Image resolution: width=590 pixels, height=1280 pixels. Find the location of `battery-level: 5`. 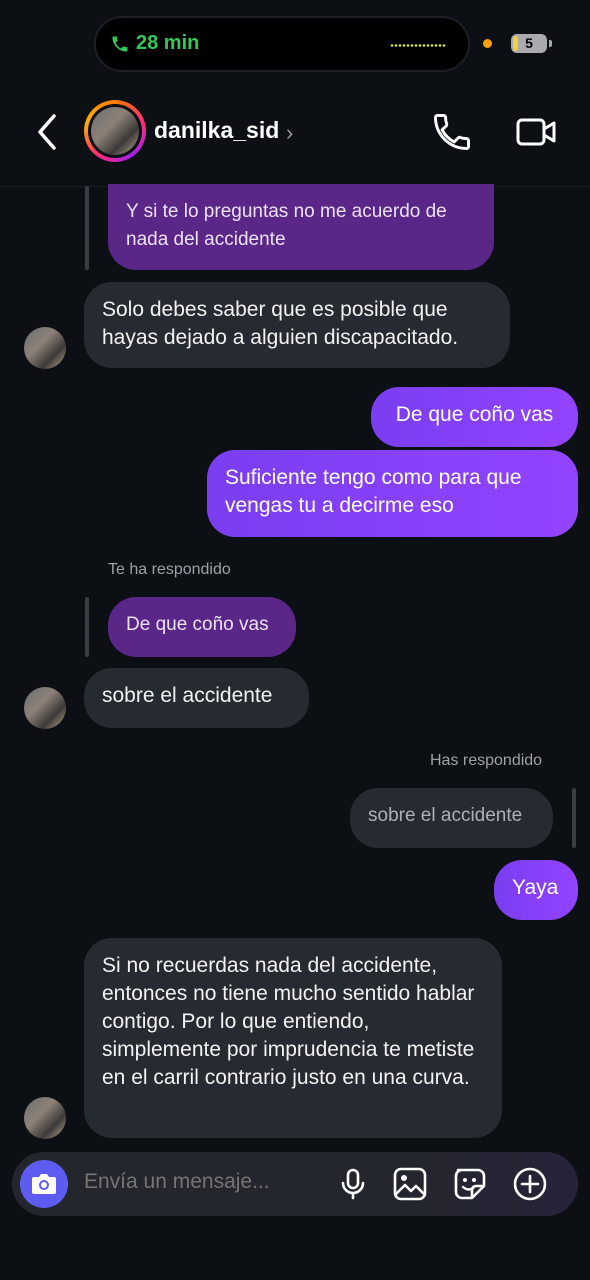

battery-level: 5 is located at coordinates (529, 43).